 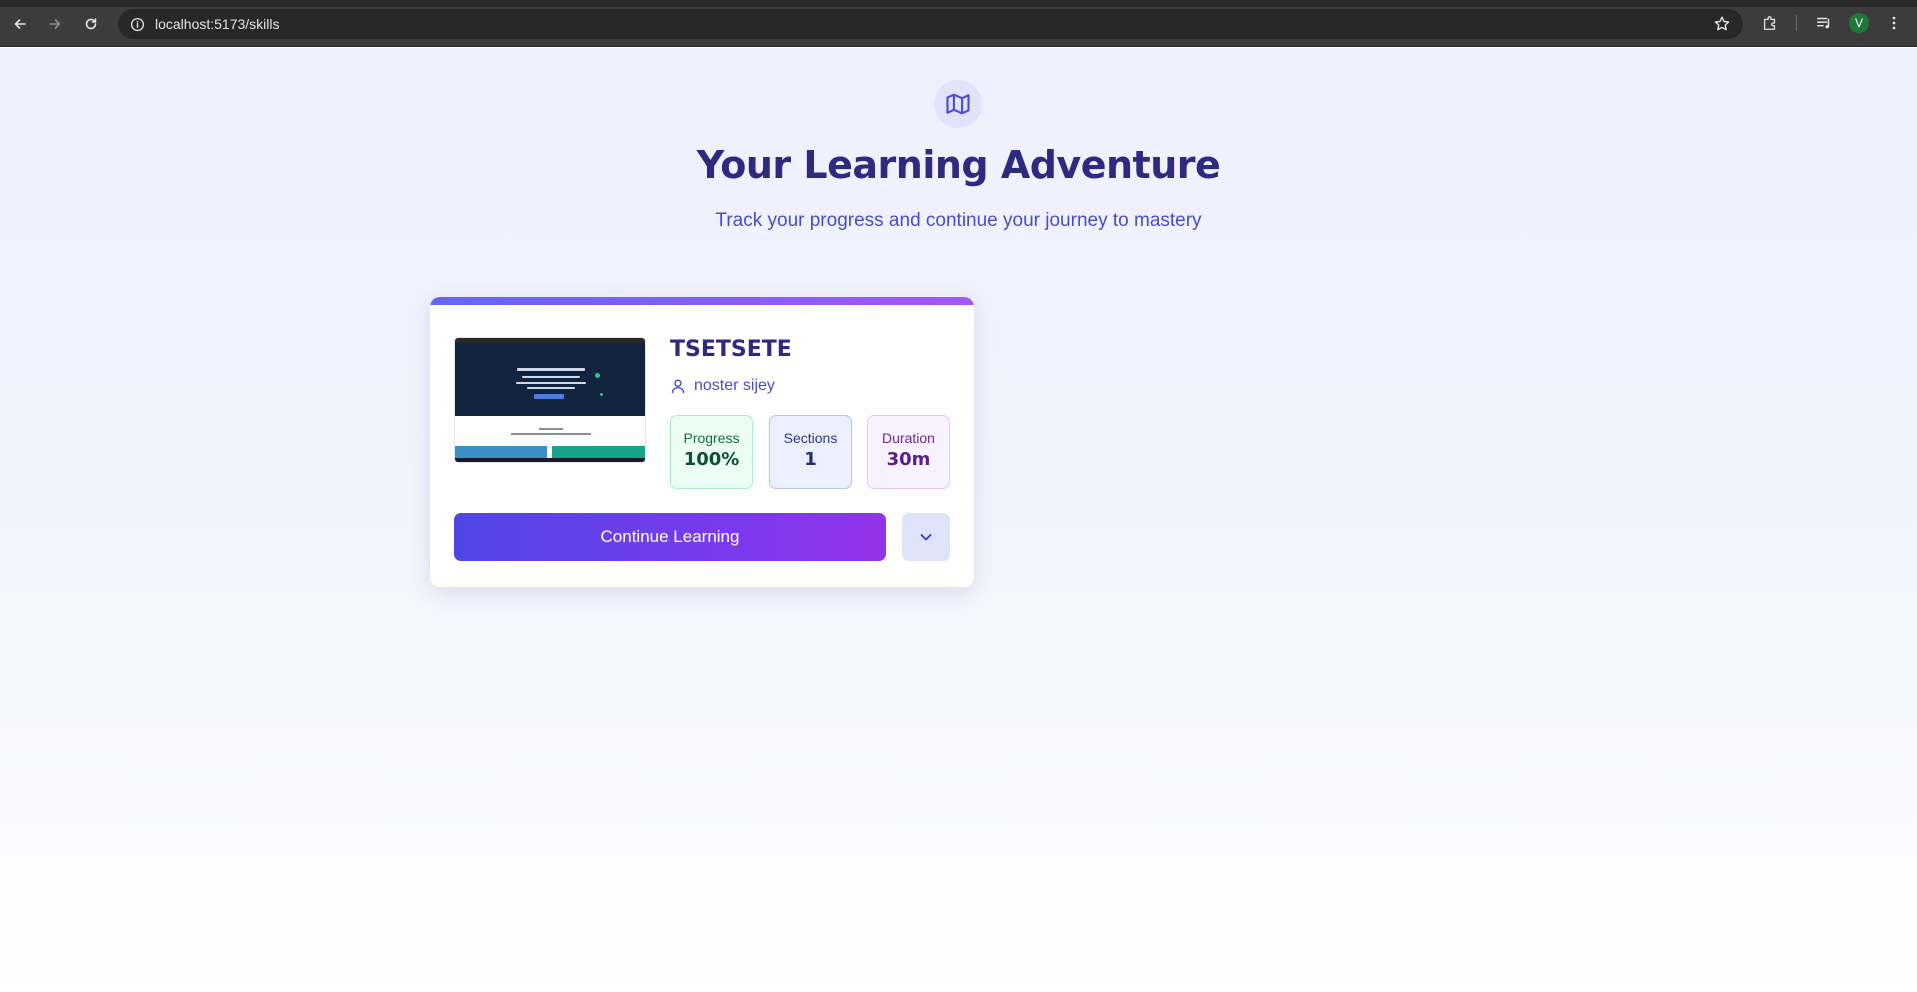 What do you see at coordinates (1894, 23) in the screenshot?
I see `chrome-menu-icon` at bounding box center [1894, 23].